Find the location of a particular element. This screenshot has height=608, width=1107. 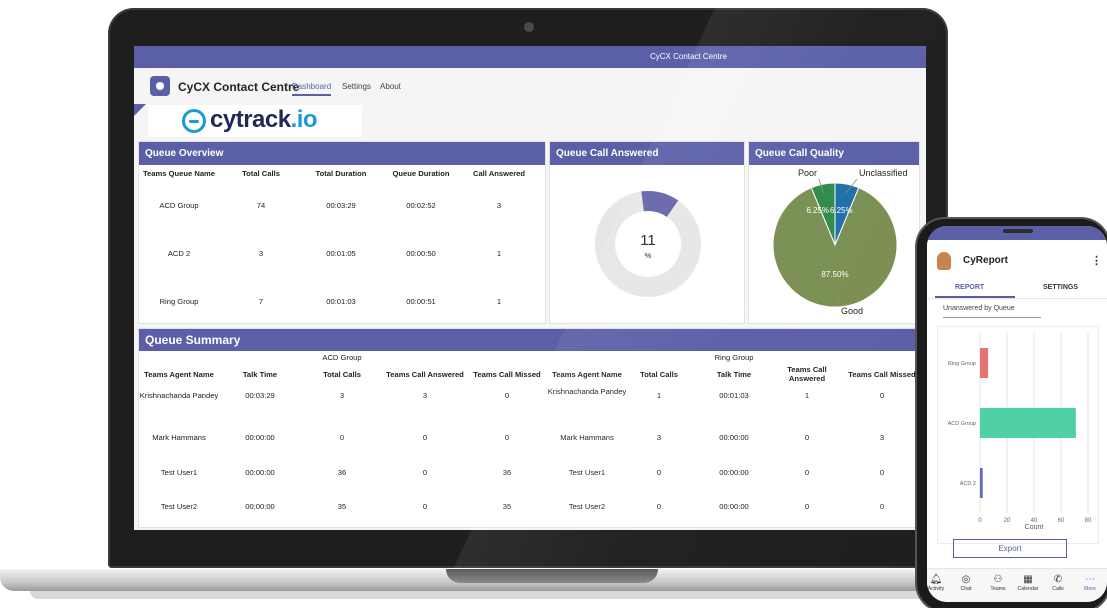

queue-call-answered-panel: Queue Call Answered 11 % is located at coordinates (647, 232).